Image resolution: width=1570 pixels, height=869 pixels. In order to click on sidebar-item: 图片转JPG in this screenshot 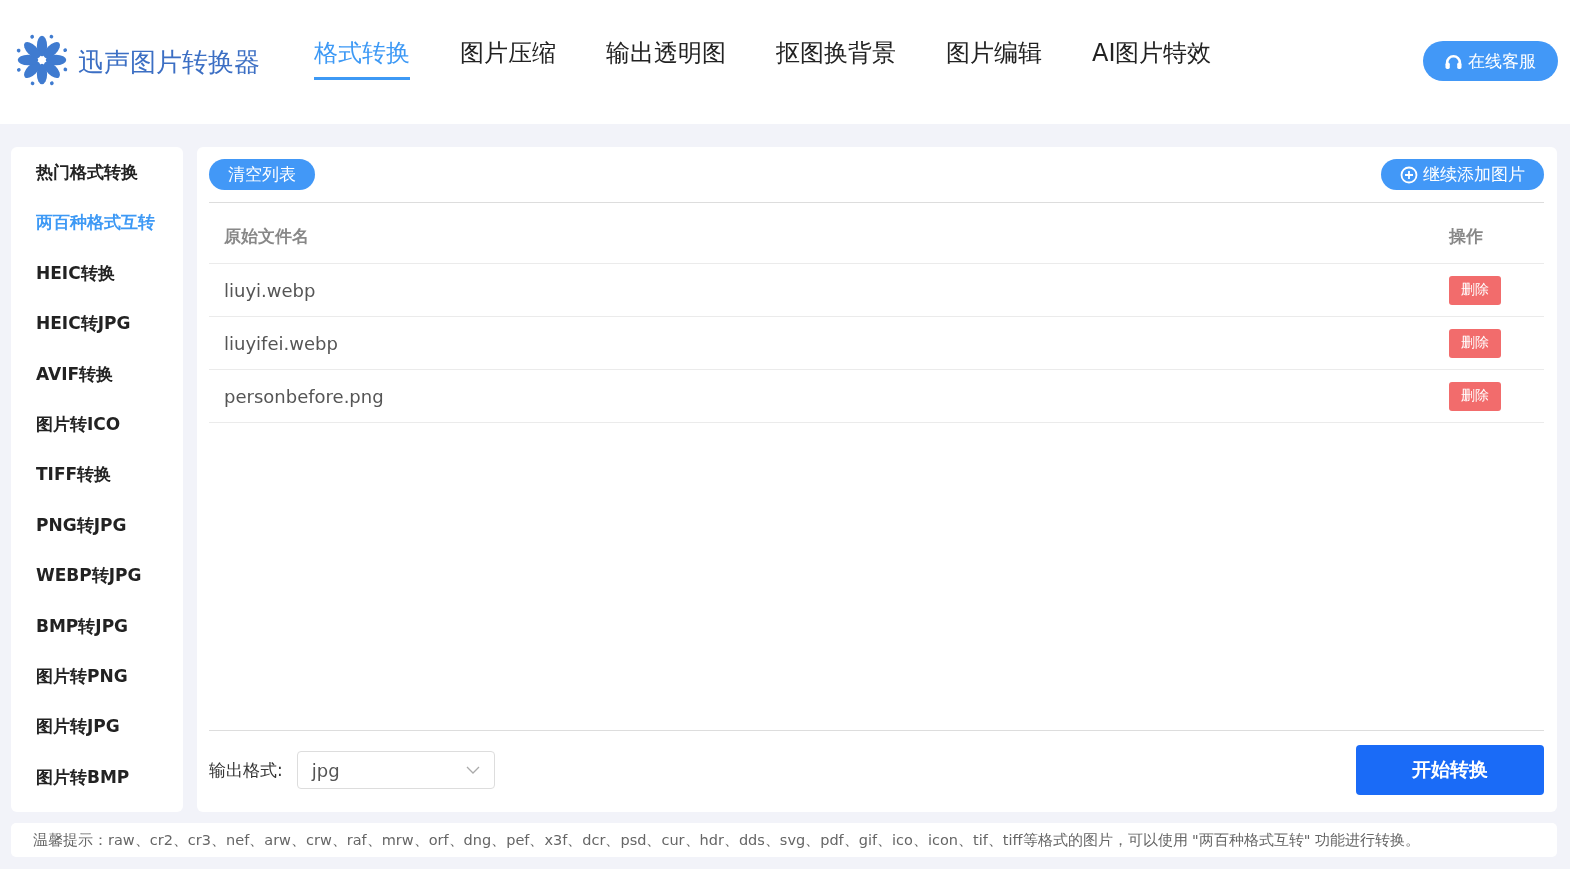, I will do `click(109, 736)`.